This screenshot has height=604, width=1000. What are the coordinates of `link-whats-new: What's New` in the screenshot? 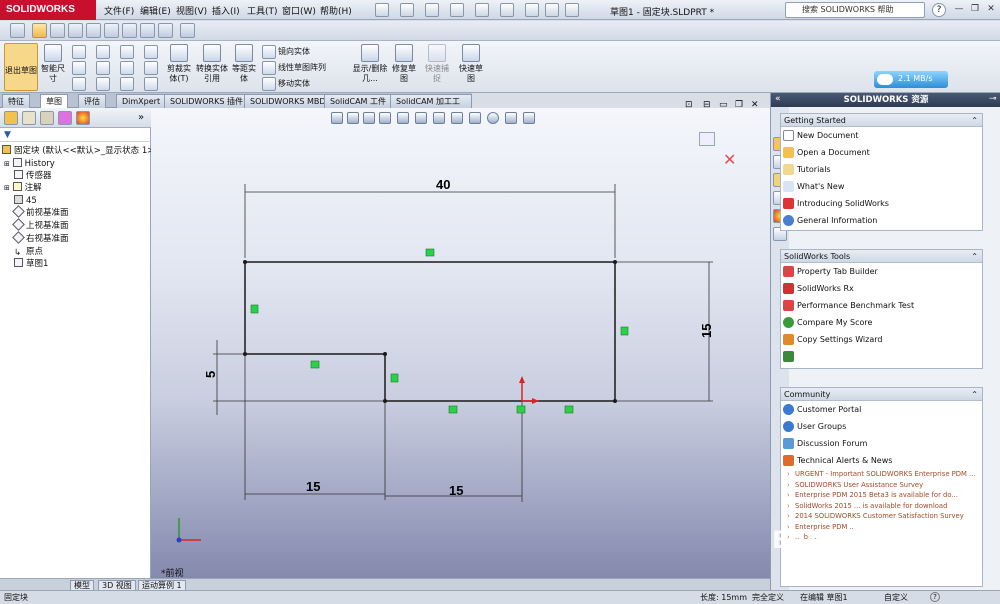 It's located at (881, 186).